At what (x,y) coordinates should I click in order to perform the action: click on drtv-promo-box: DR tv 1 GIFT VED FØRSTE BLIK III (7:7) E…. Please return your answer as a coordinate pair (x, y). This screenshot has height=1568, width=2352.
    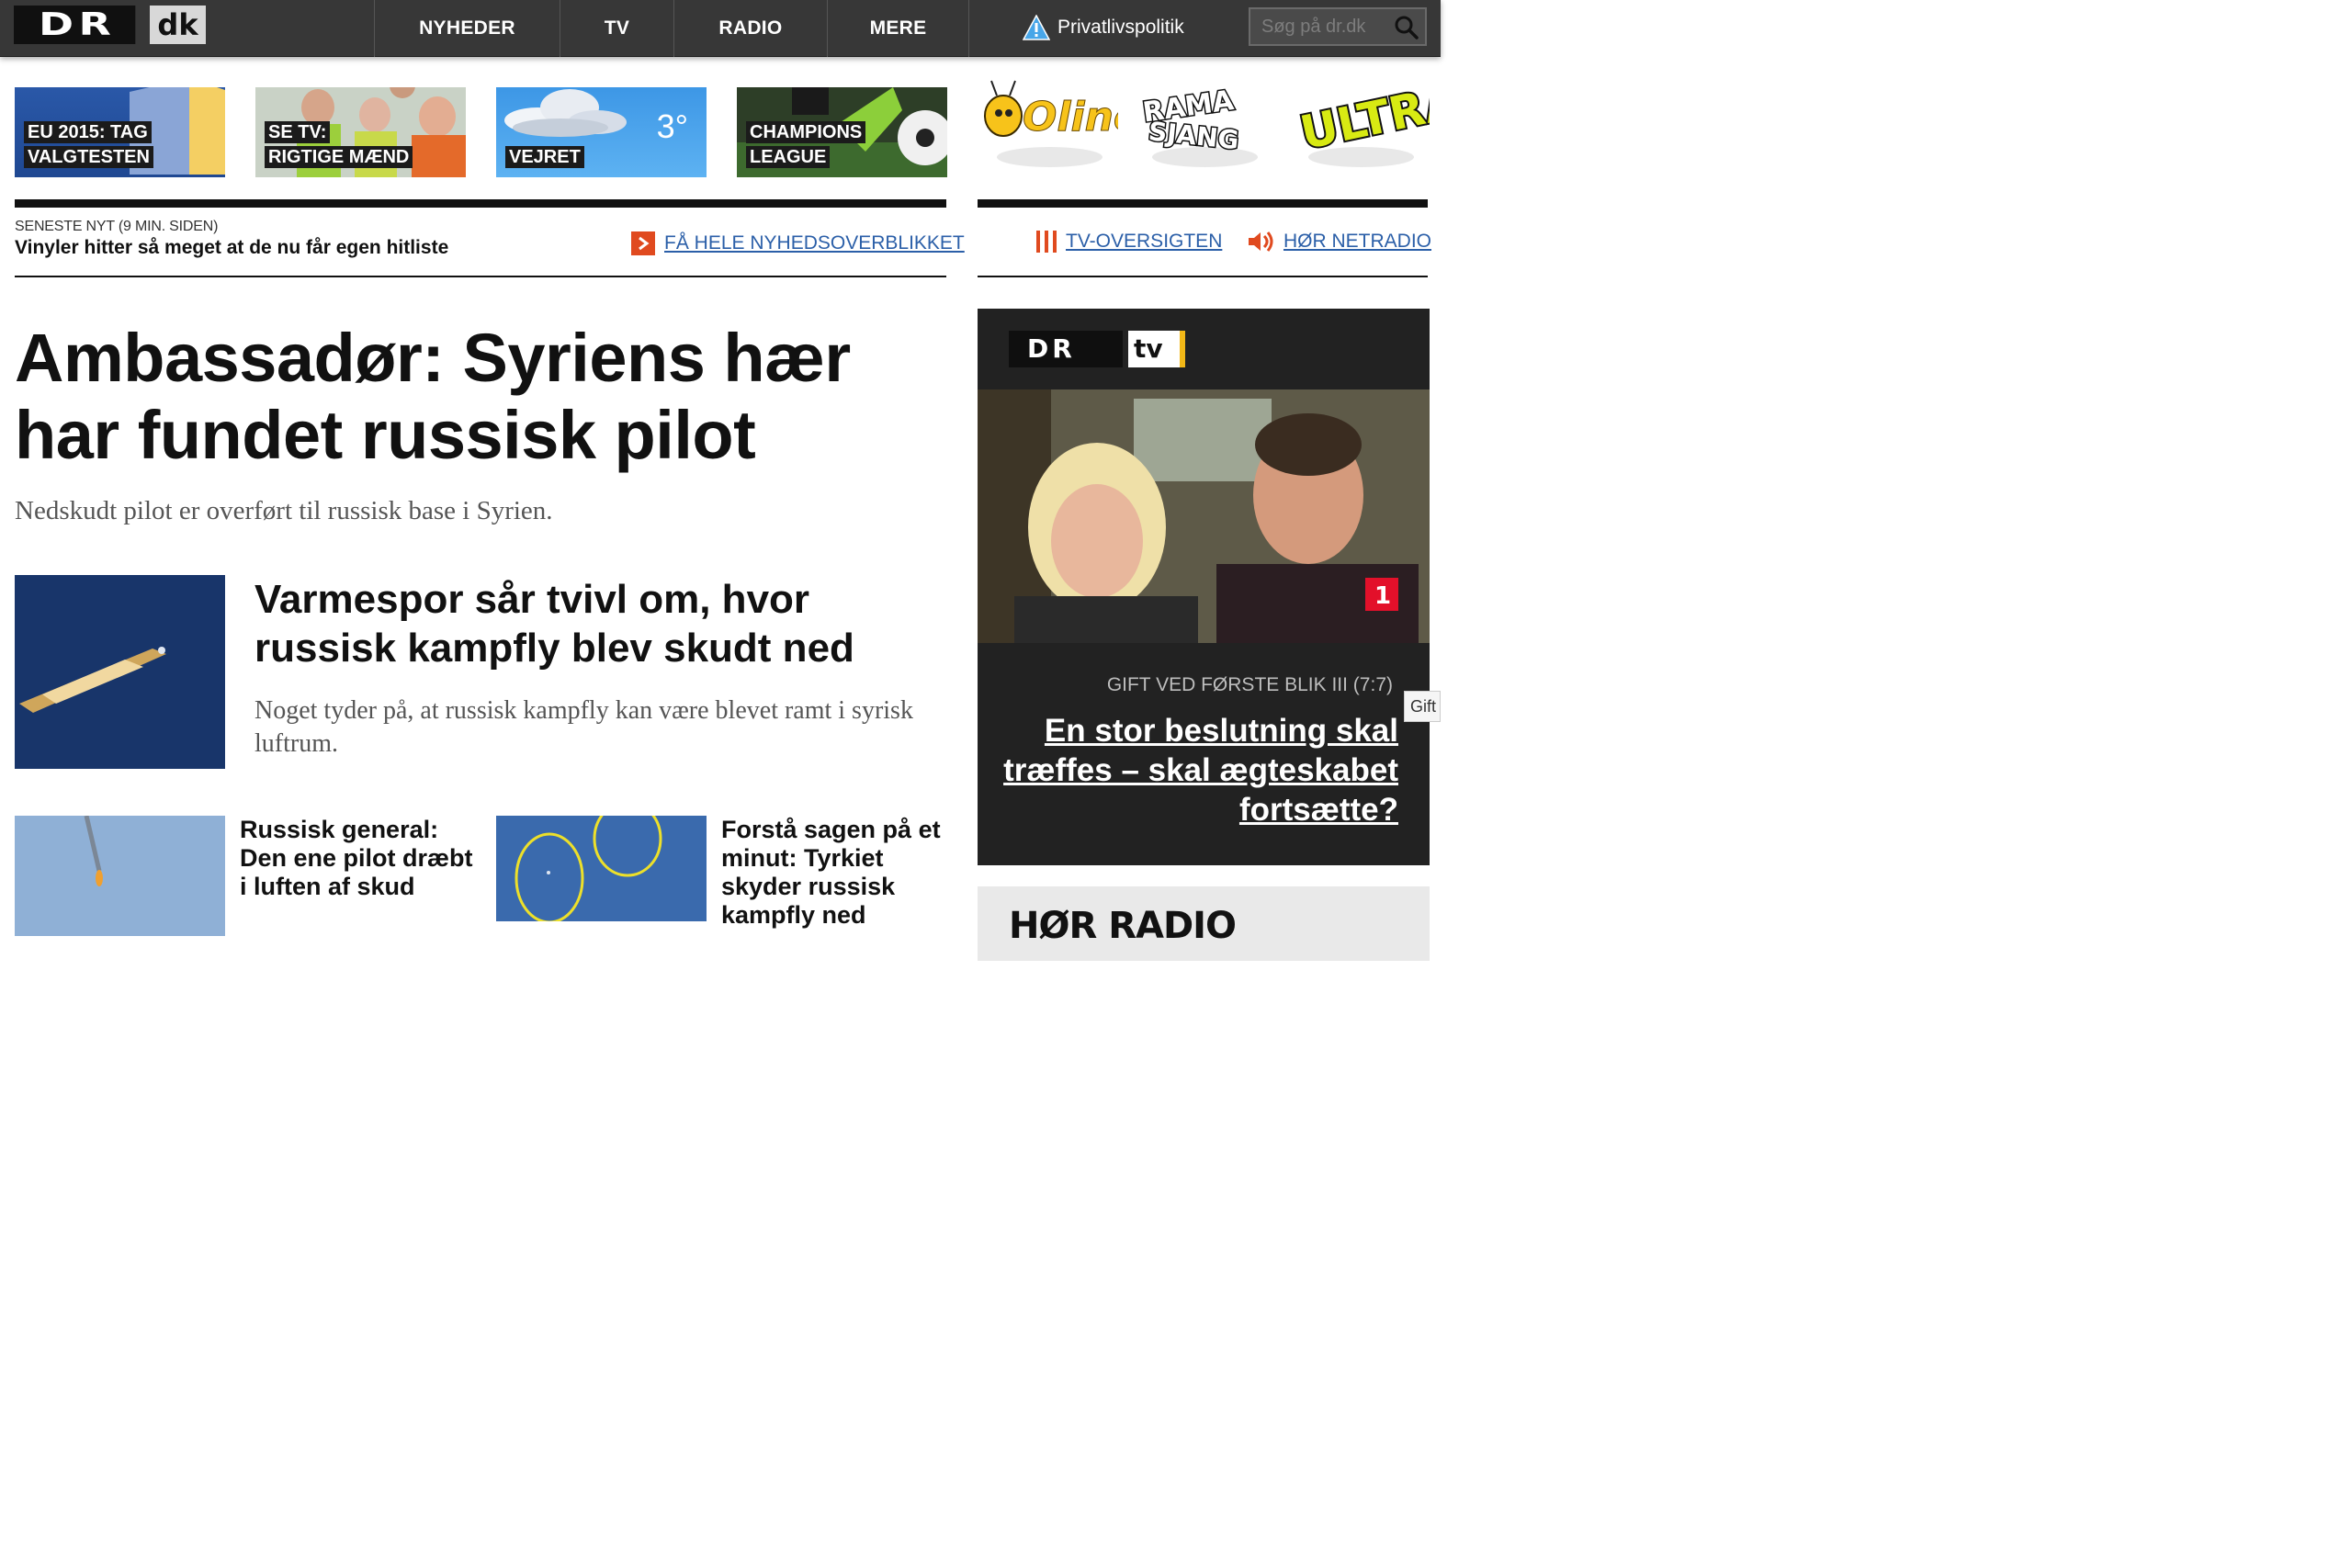
    Looking at the image, I should click on (1204, 587).